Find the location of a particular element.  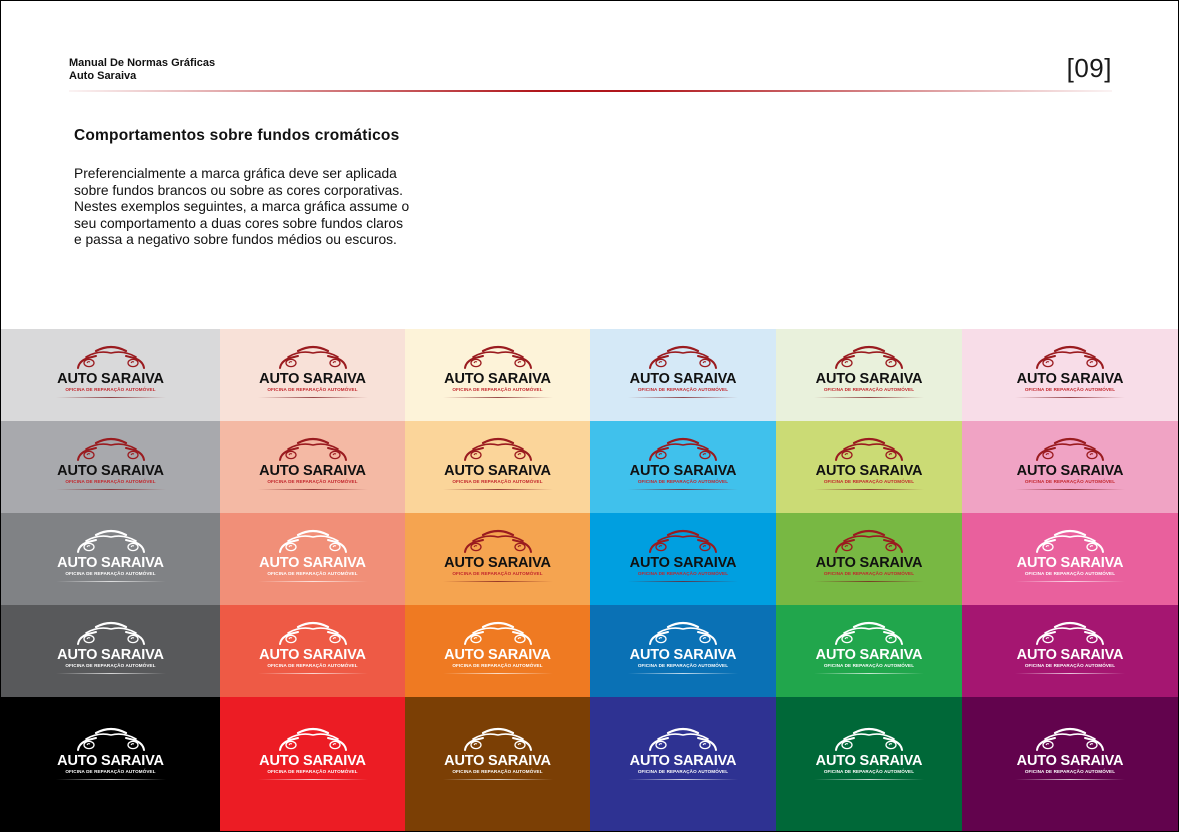

section-title: Comportamentos sobre fundos cromáticos is located at coordinates (237, 135).